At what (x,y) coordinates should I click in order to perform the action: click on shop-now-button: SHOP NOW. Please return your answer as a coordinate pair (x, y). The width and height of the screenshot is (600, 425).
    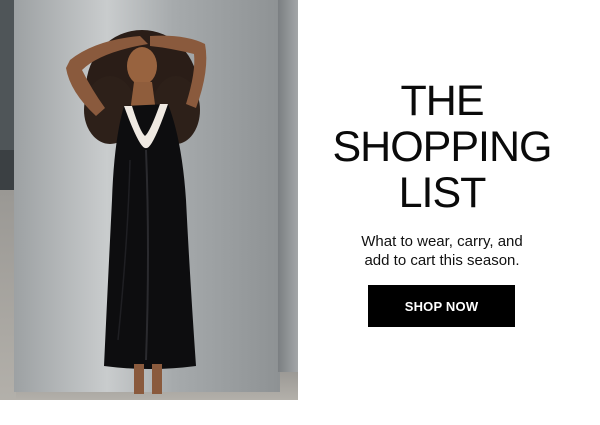
    Looking at the image, I should click on (441, 306).